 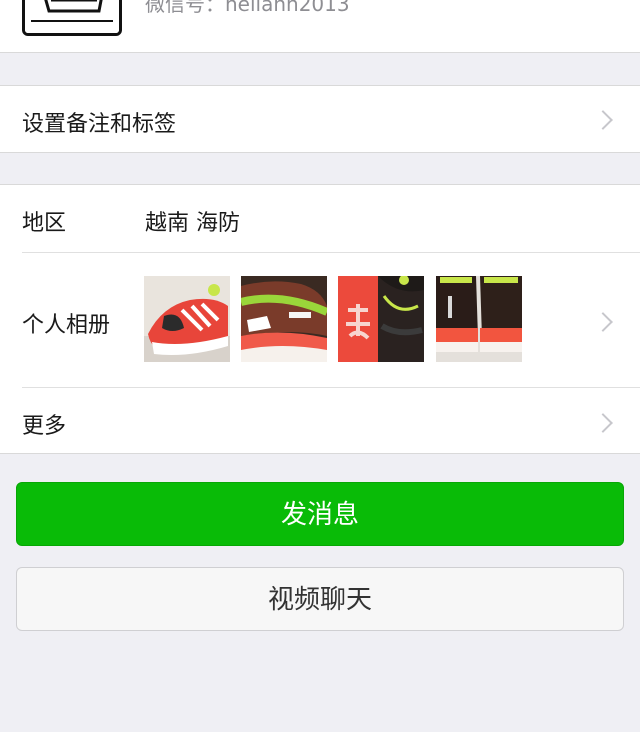 I want to click on video-chat-button: 视频聊天, so click(x=320, y=599).